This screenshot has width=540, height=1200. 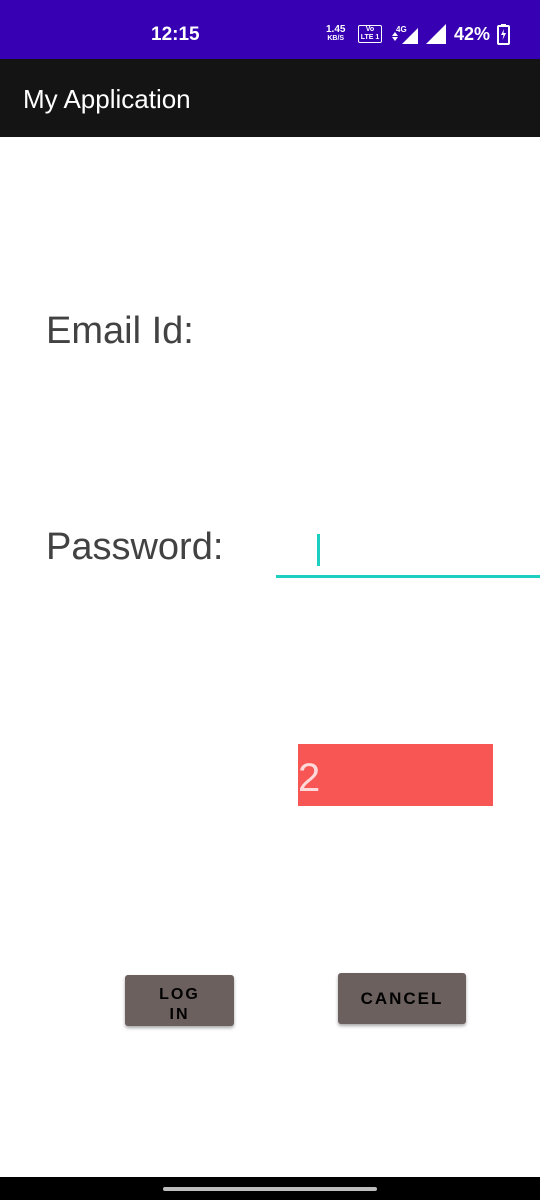 I want to click on navigation-bar, so click(x=270, y=1188).